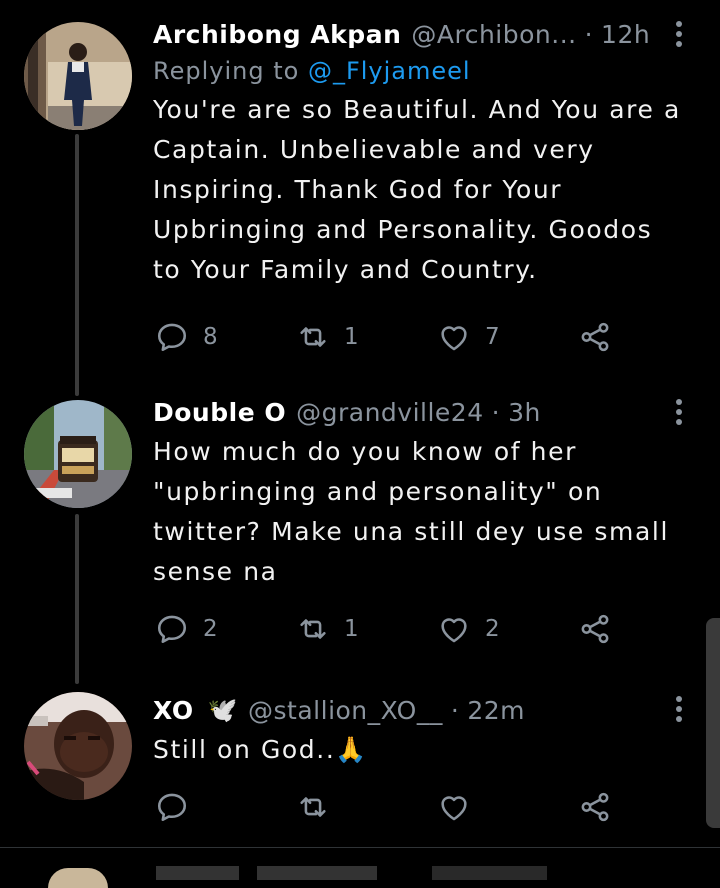 The height and width of the screenshot is (888, 720). Describe the element at coordinates (210, 337) in the screenshot. I see `reply-count: 8` at that location.